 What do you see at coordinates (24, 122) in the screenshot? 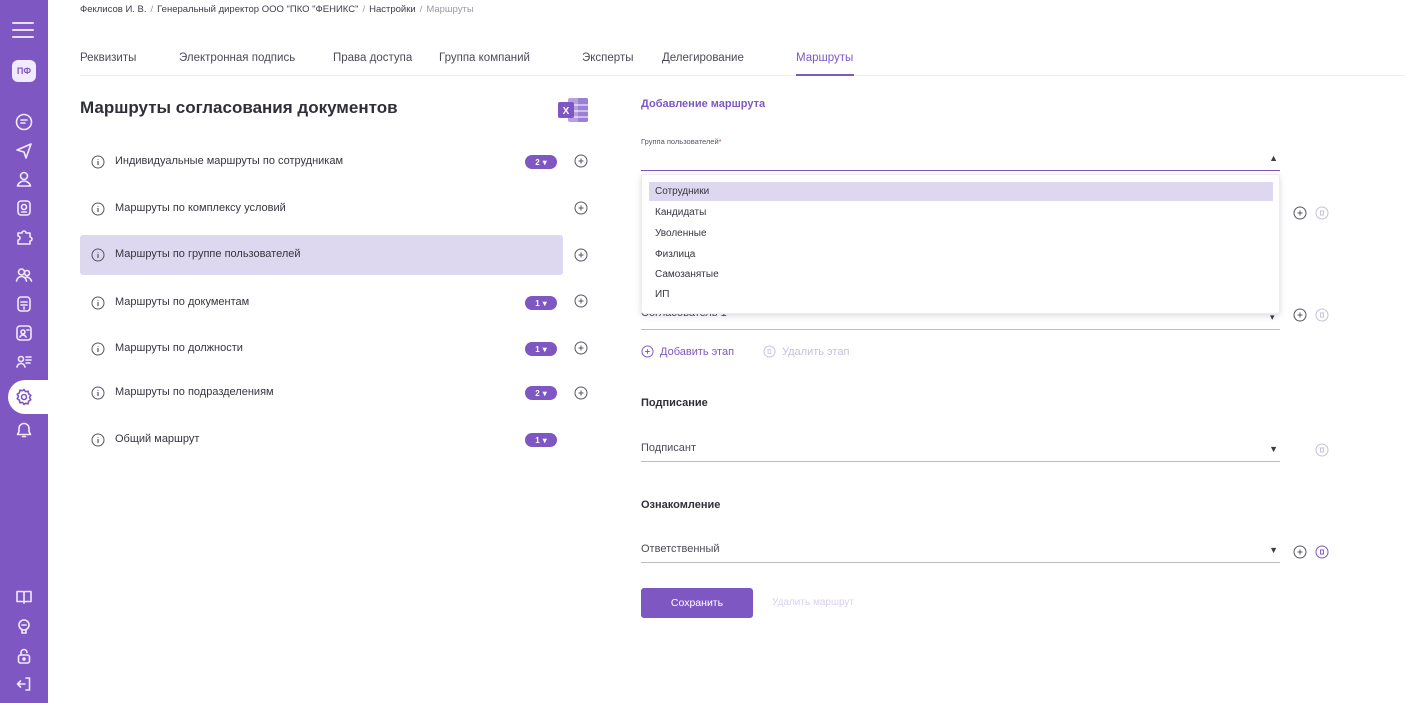
I see `document-icon` at bounding box center [24, 122].